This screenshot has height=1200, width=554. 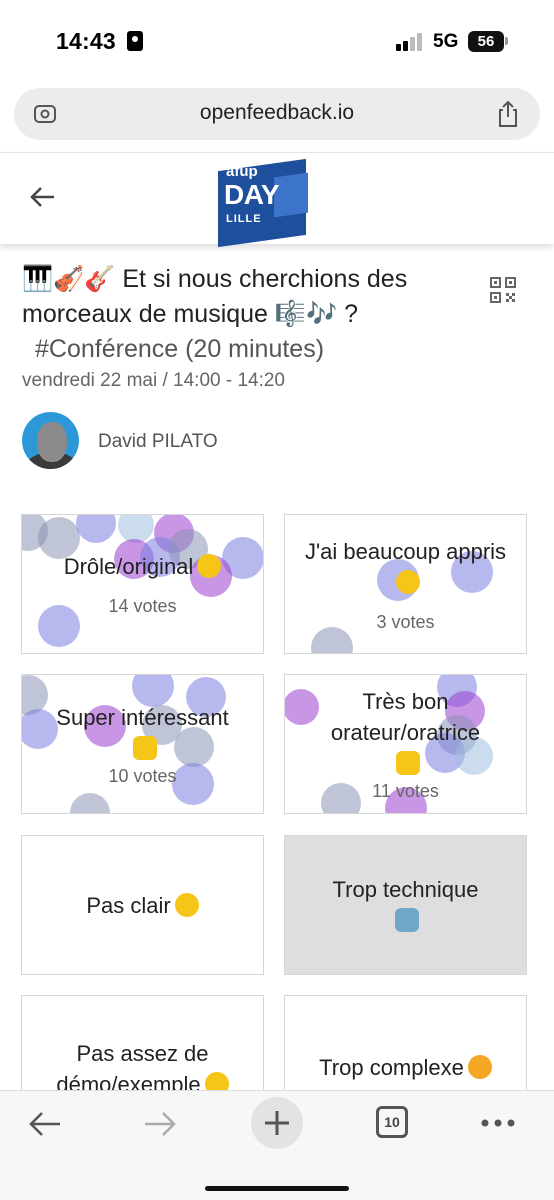 I want to click on logo-day: DAY, so click(x=252, y=194).